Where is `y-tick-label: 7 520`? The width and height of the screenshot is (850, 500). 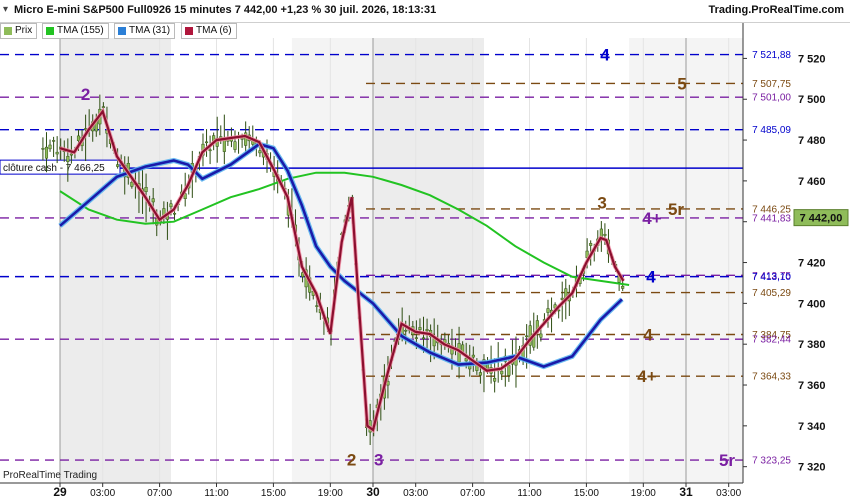
y-tick-label: 7 520 is located at coordinates (812, 59).